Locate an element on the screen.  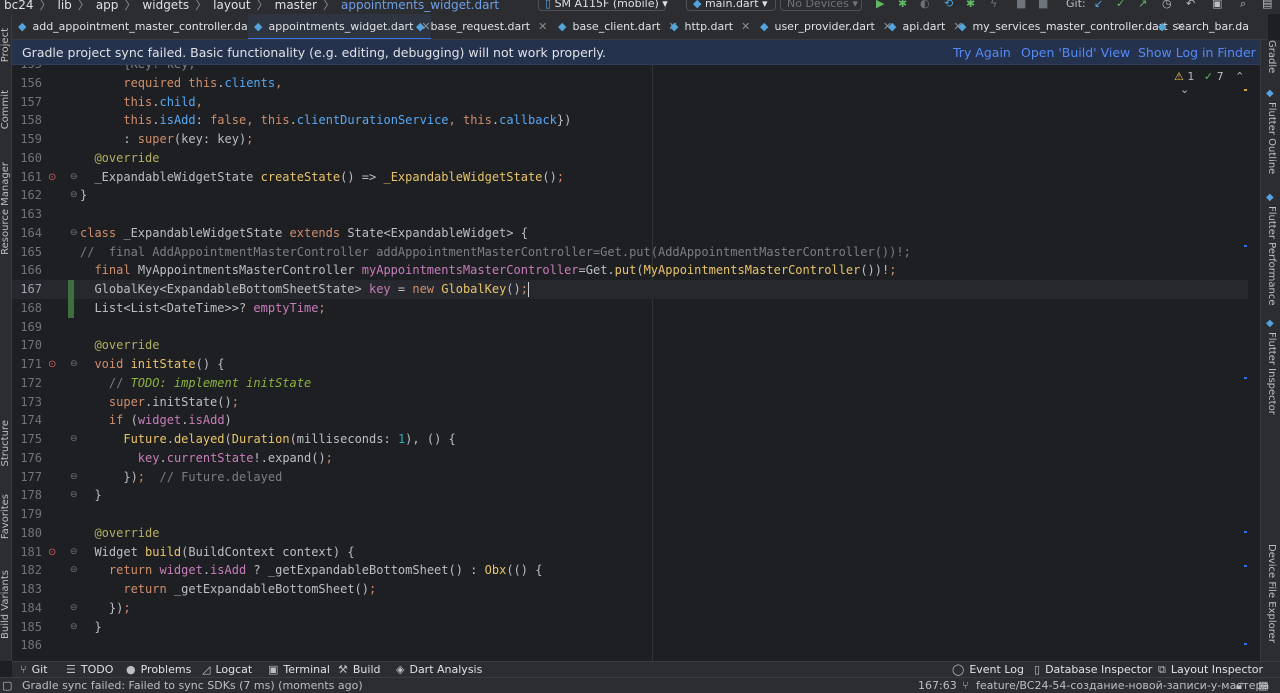
resource-manager-tool-tab: Resource Manager is located at coordinates (5, 208).